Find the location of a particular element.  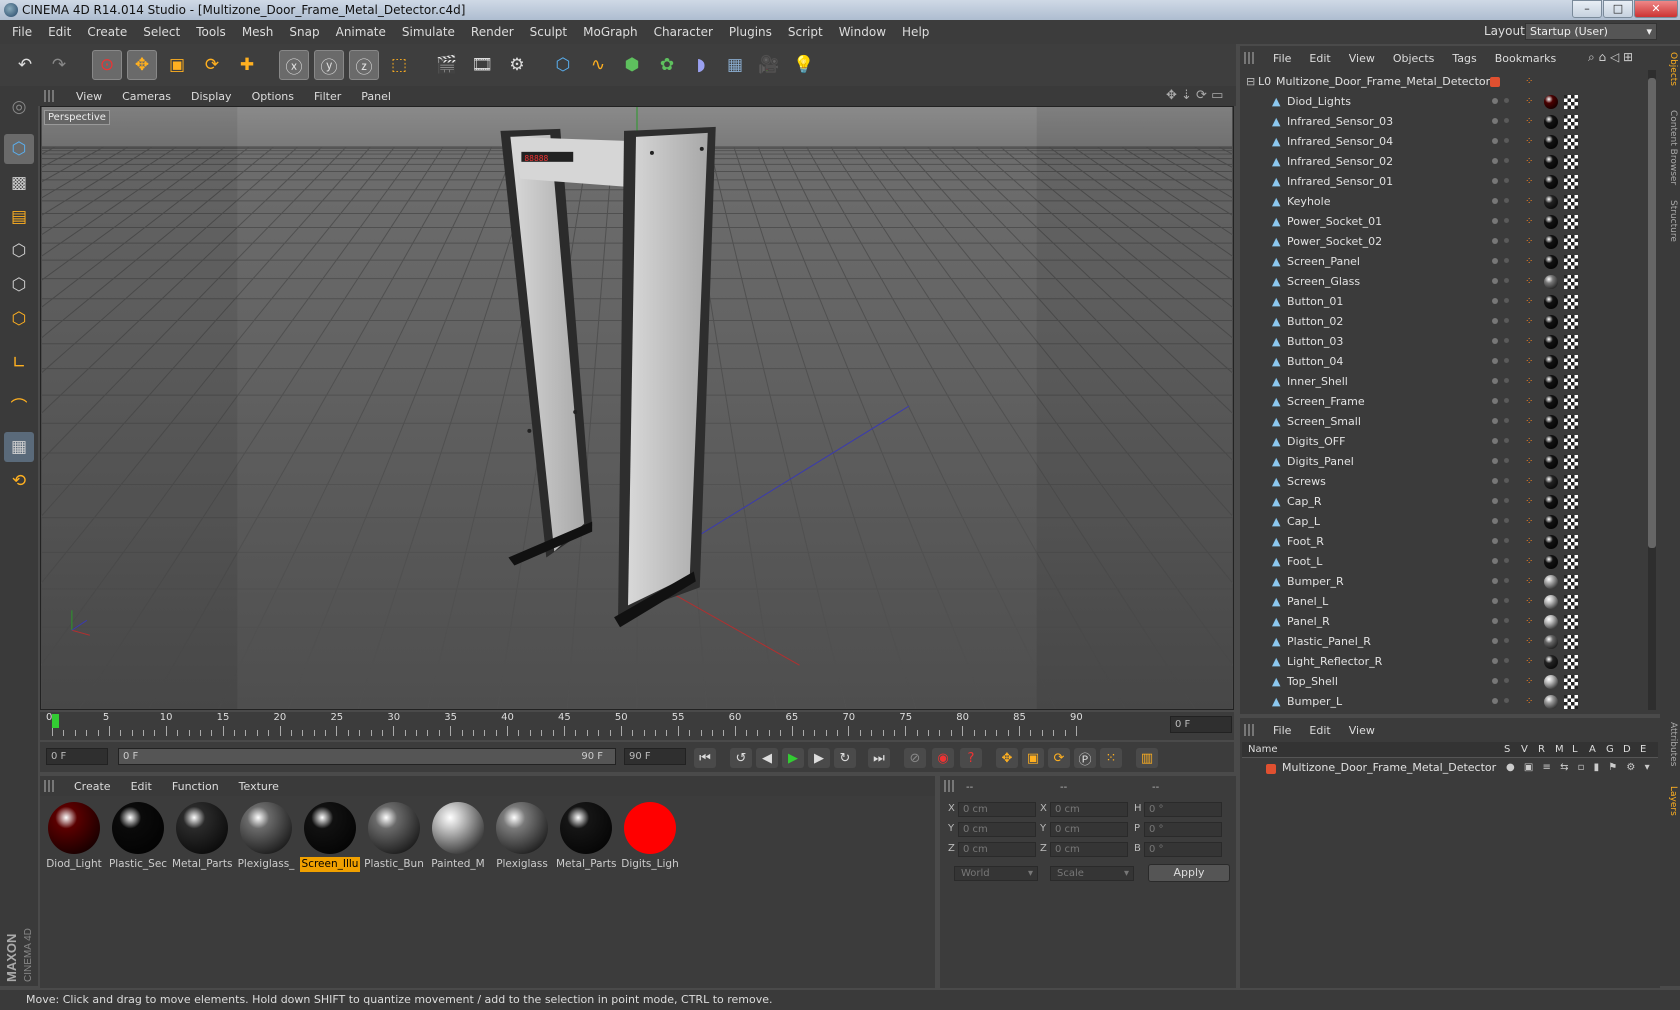

light-icon: 💡 is located at coordinates (804, 65).